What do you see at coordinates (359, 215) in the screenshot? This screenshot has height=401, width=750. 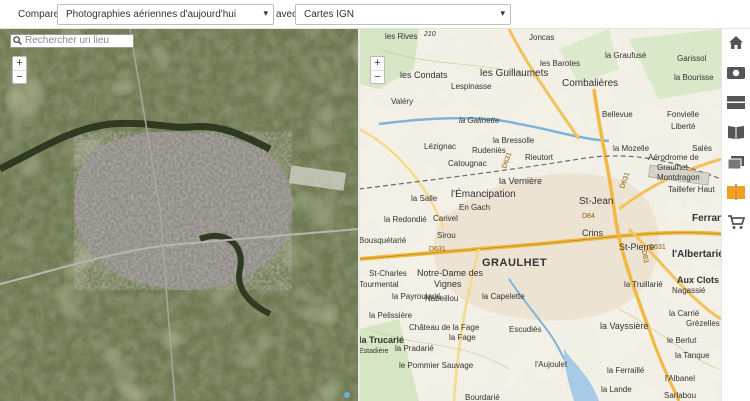 I see `compare-divider` at bounding box center [359, 215].